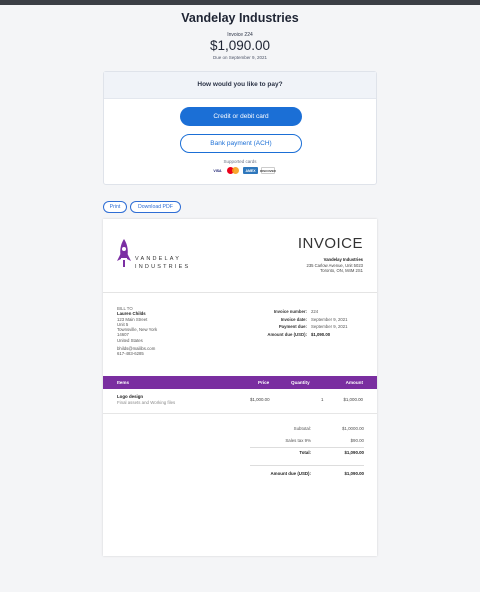  I want to click on tax-row: Sales tax 9% $90.00, so click(324, 440).